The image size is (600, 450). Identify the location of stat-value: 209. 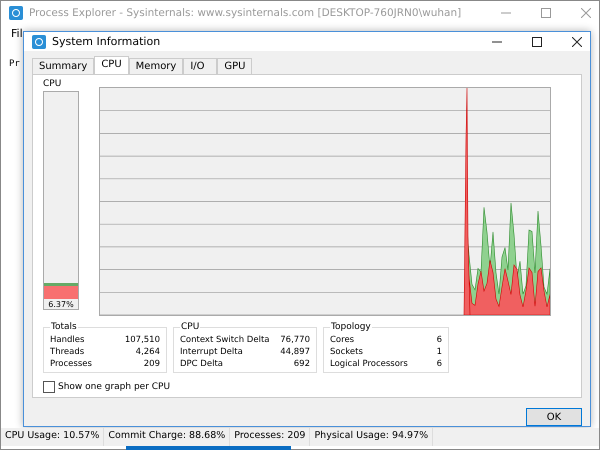
(152, 364).